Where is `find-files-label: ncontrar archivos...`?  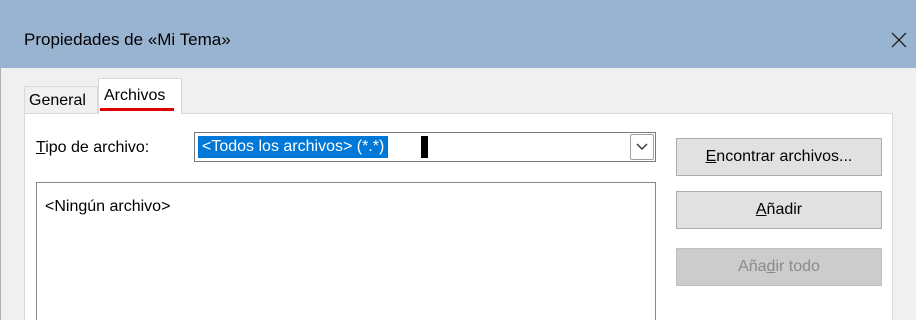 find-files-label: ncontrar archivos... is located at coordinates (784, 156).